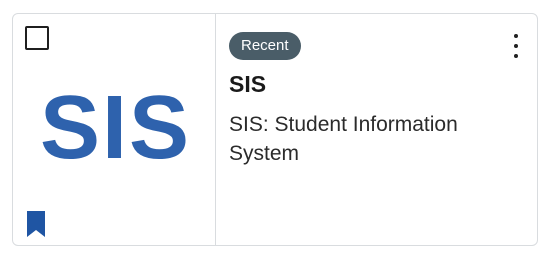 The height and width of the screenshot is (265, 550). I want to click on app-logo: SIS, so click(114, 128).